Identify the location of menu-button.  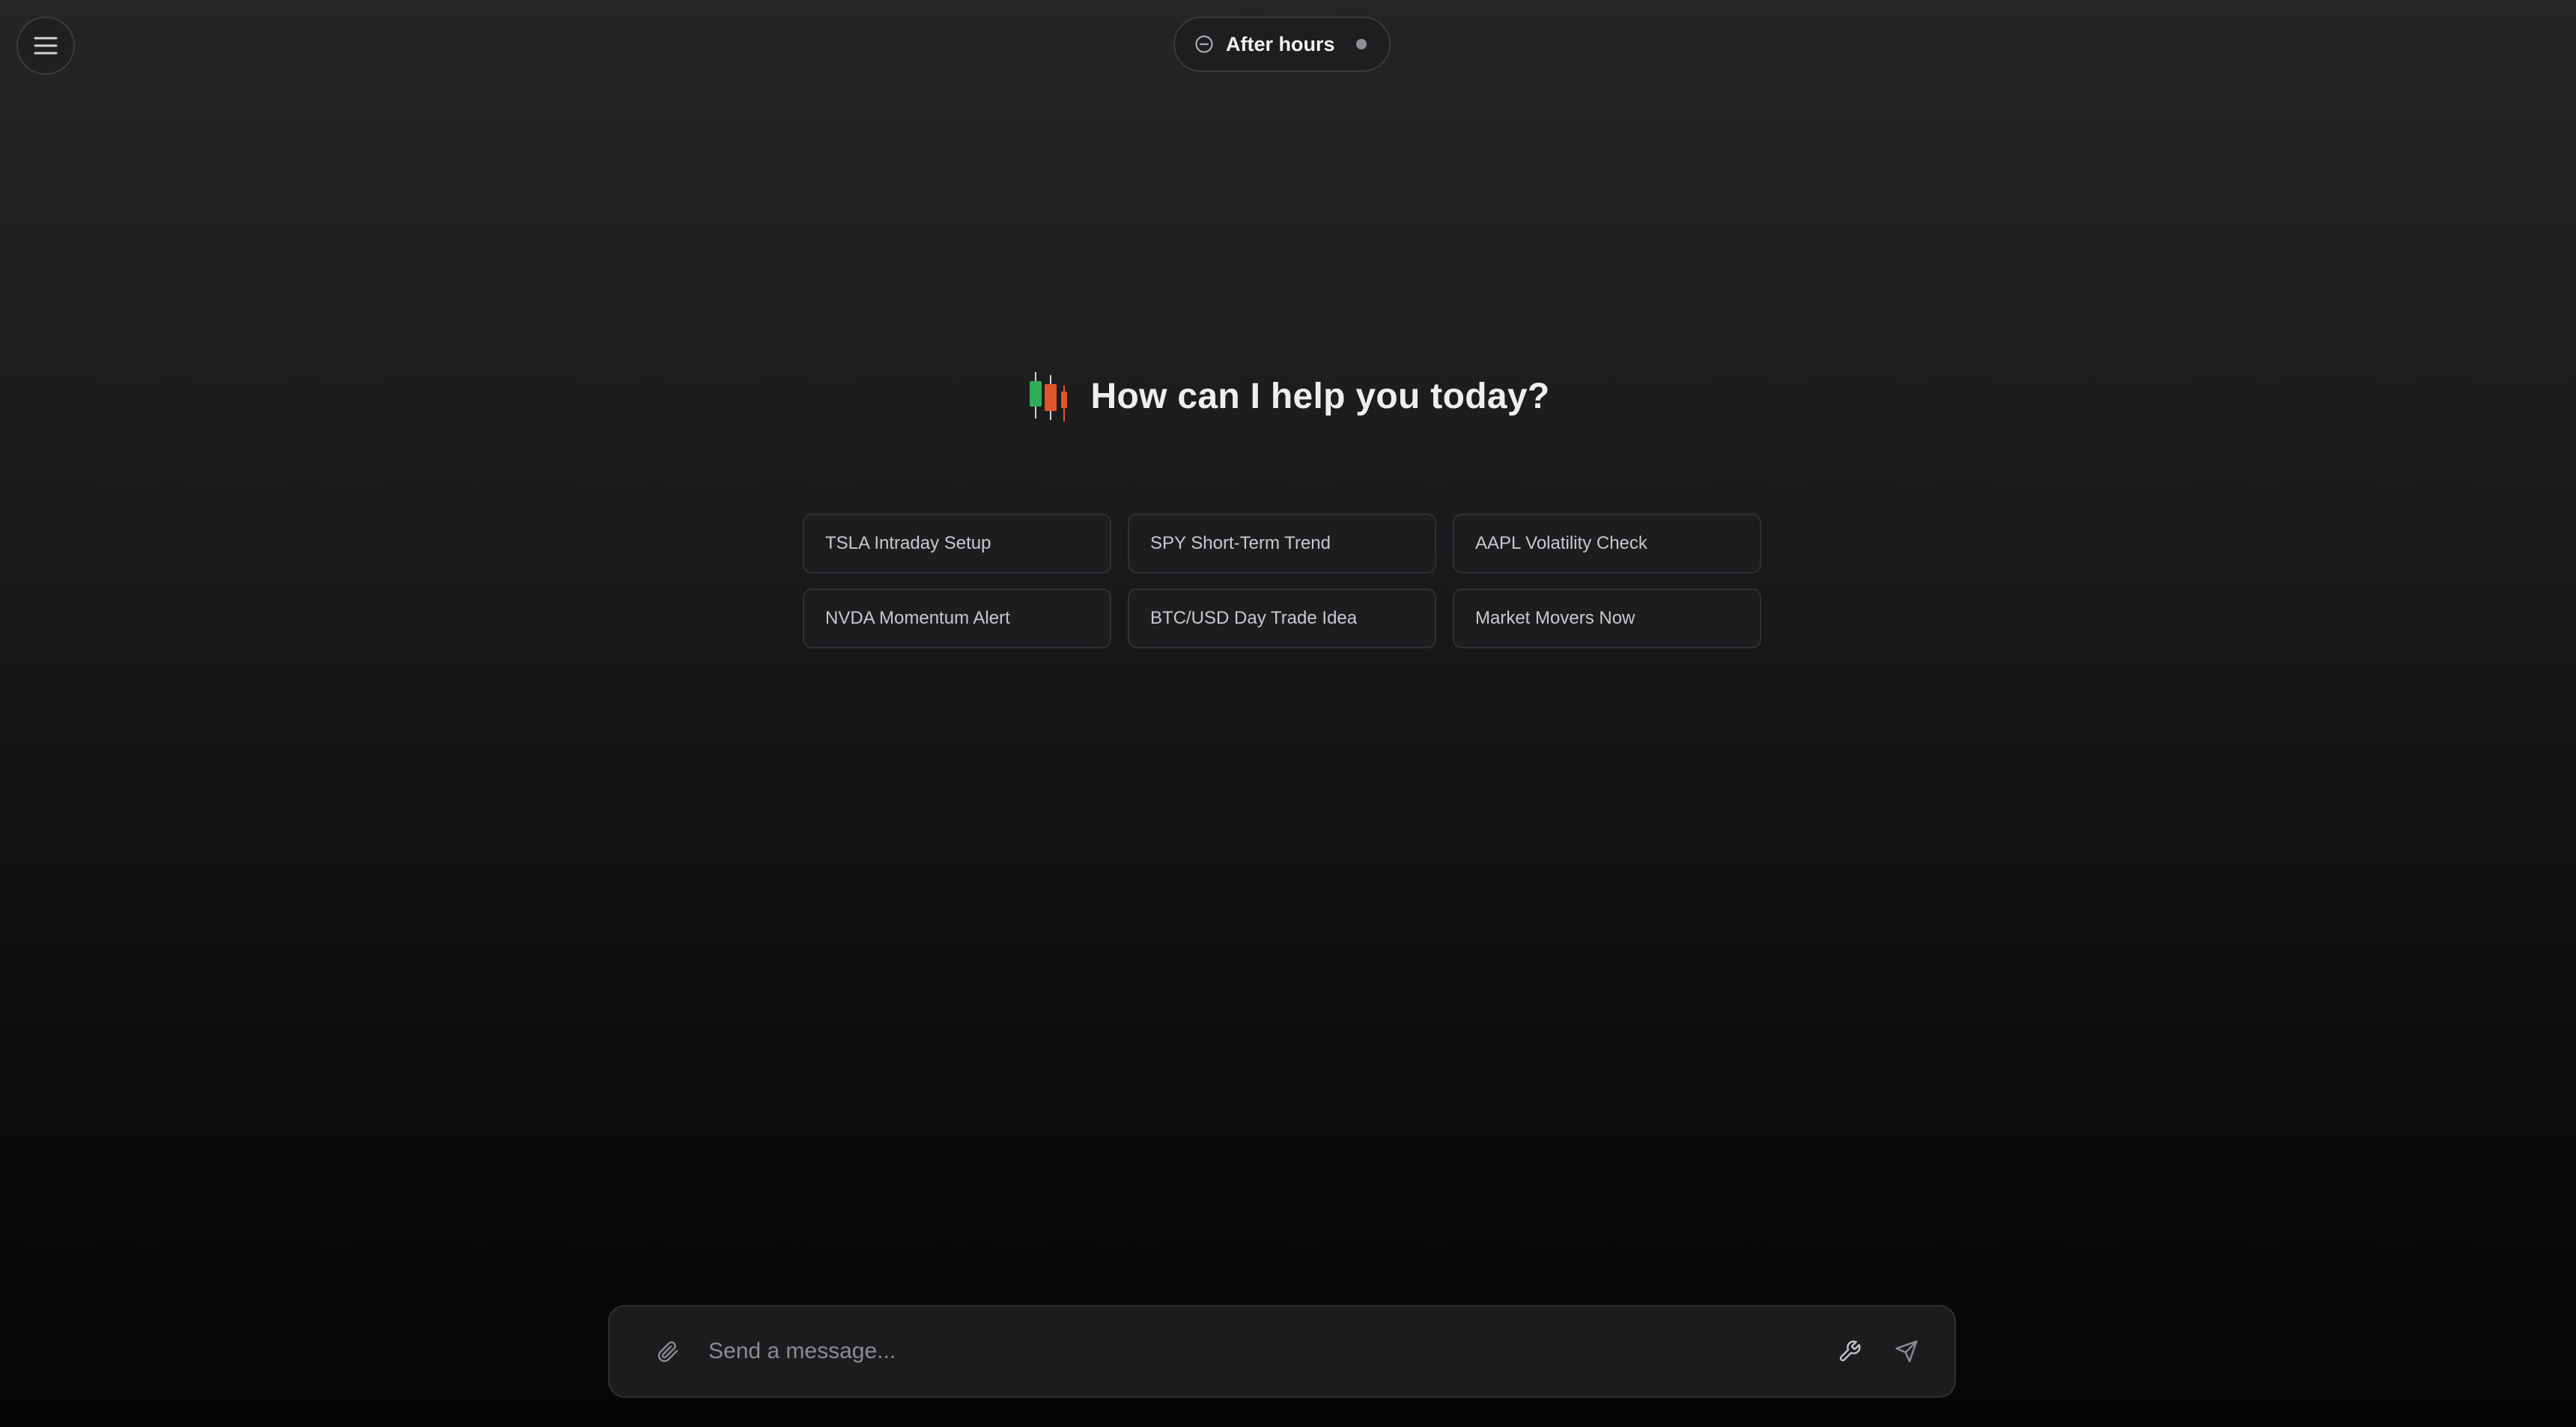
(45, 45).